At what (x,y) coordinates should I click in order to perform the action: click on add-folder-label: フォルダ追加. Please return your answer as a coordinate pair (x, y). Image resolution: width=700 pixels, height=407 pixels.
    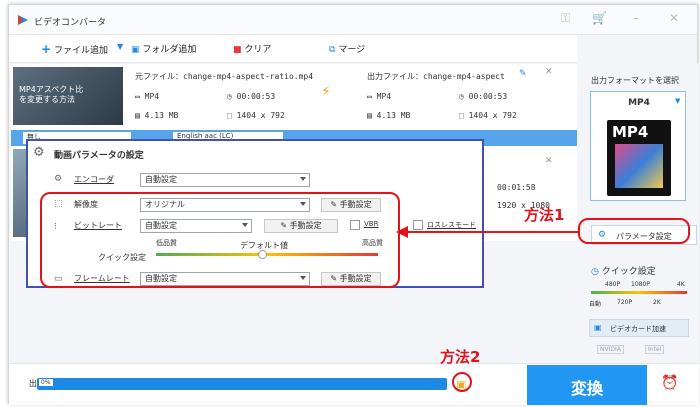
    Looking at the image, I should click on (169, 50).